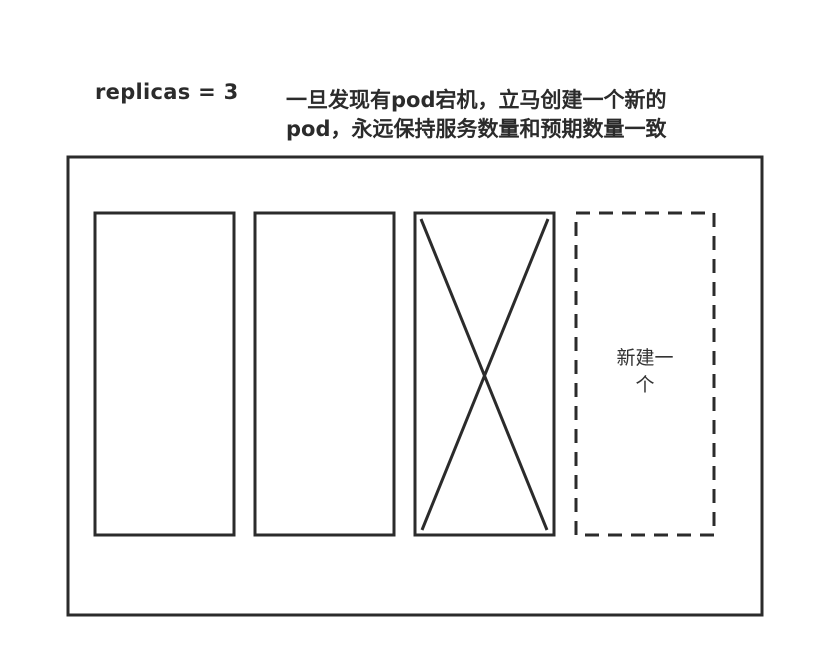 The width and height of the screenshot is (818, 666). I want to click on new-pod-label: 新建一 个, so click(645, 372).